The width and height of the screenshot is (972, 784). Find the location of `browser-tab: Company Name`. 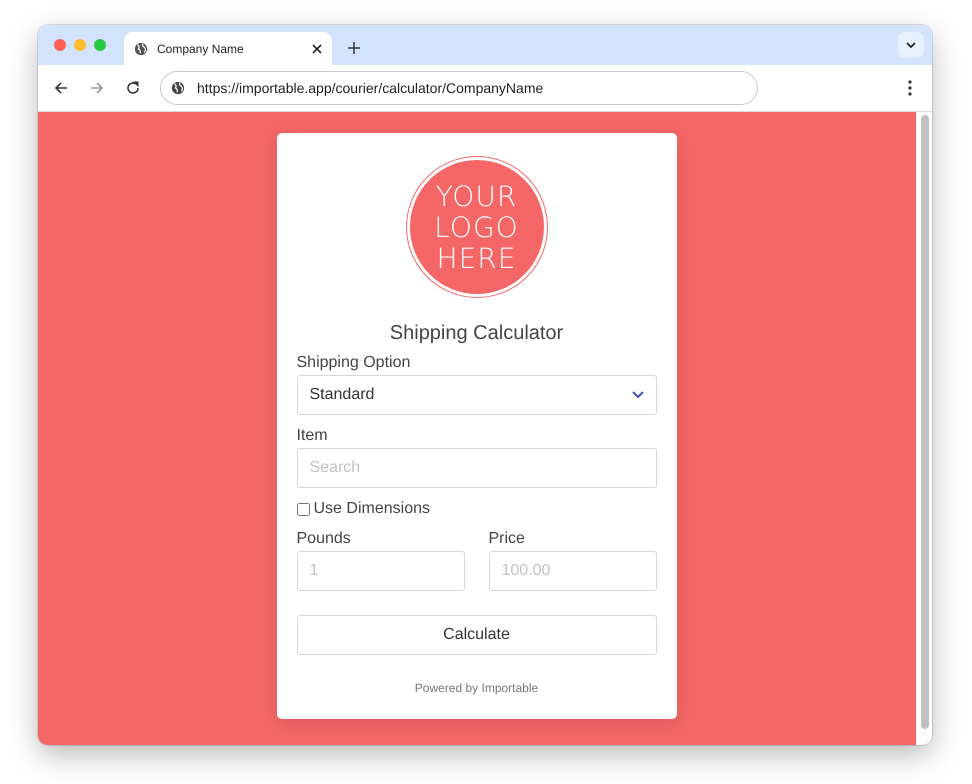

browser-tab: Company Name is located at coordinates (228, 48).